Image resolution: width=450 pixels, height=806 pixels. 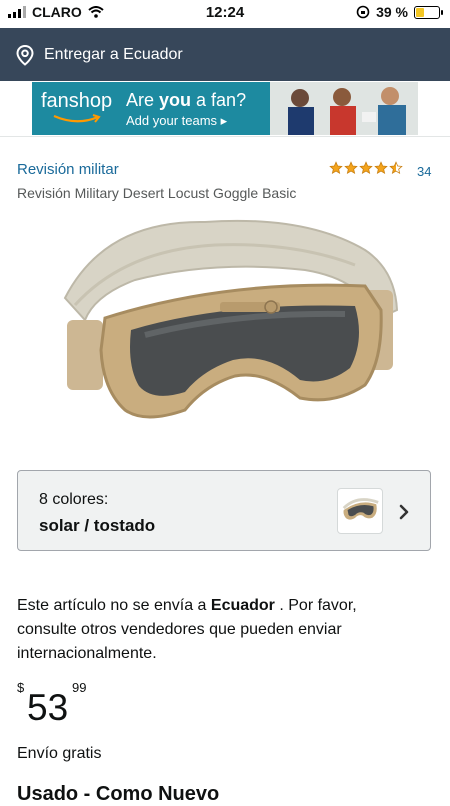 I want to click on fanshop-banner: fanshop Are you a fan? Add your teams ▸, so click(x=225, y=108).